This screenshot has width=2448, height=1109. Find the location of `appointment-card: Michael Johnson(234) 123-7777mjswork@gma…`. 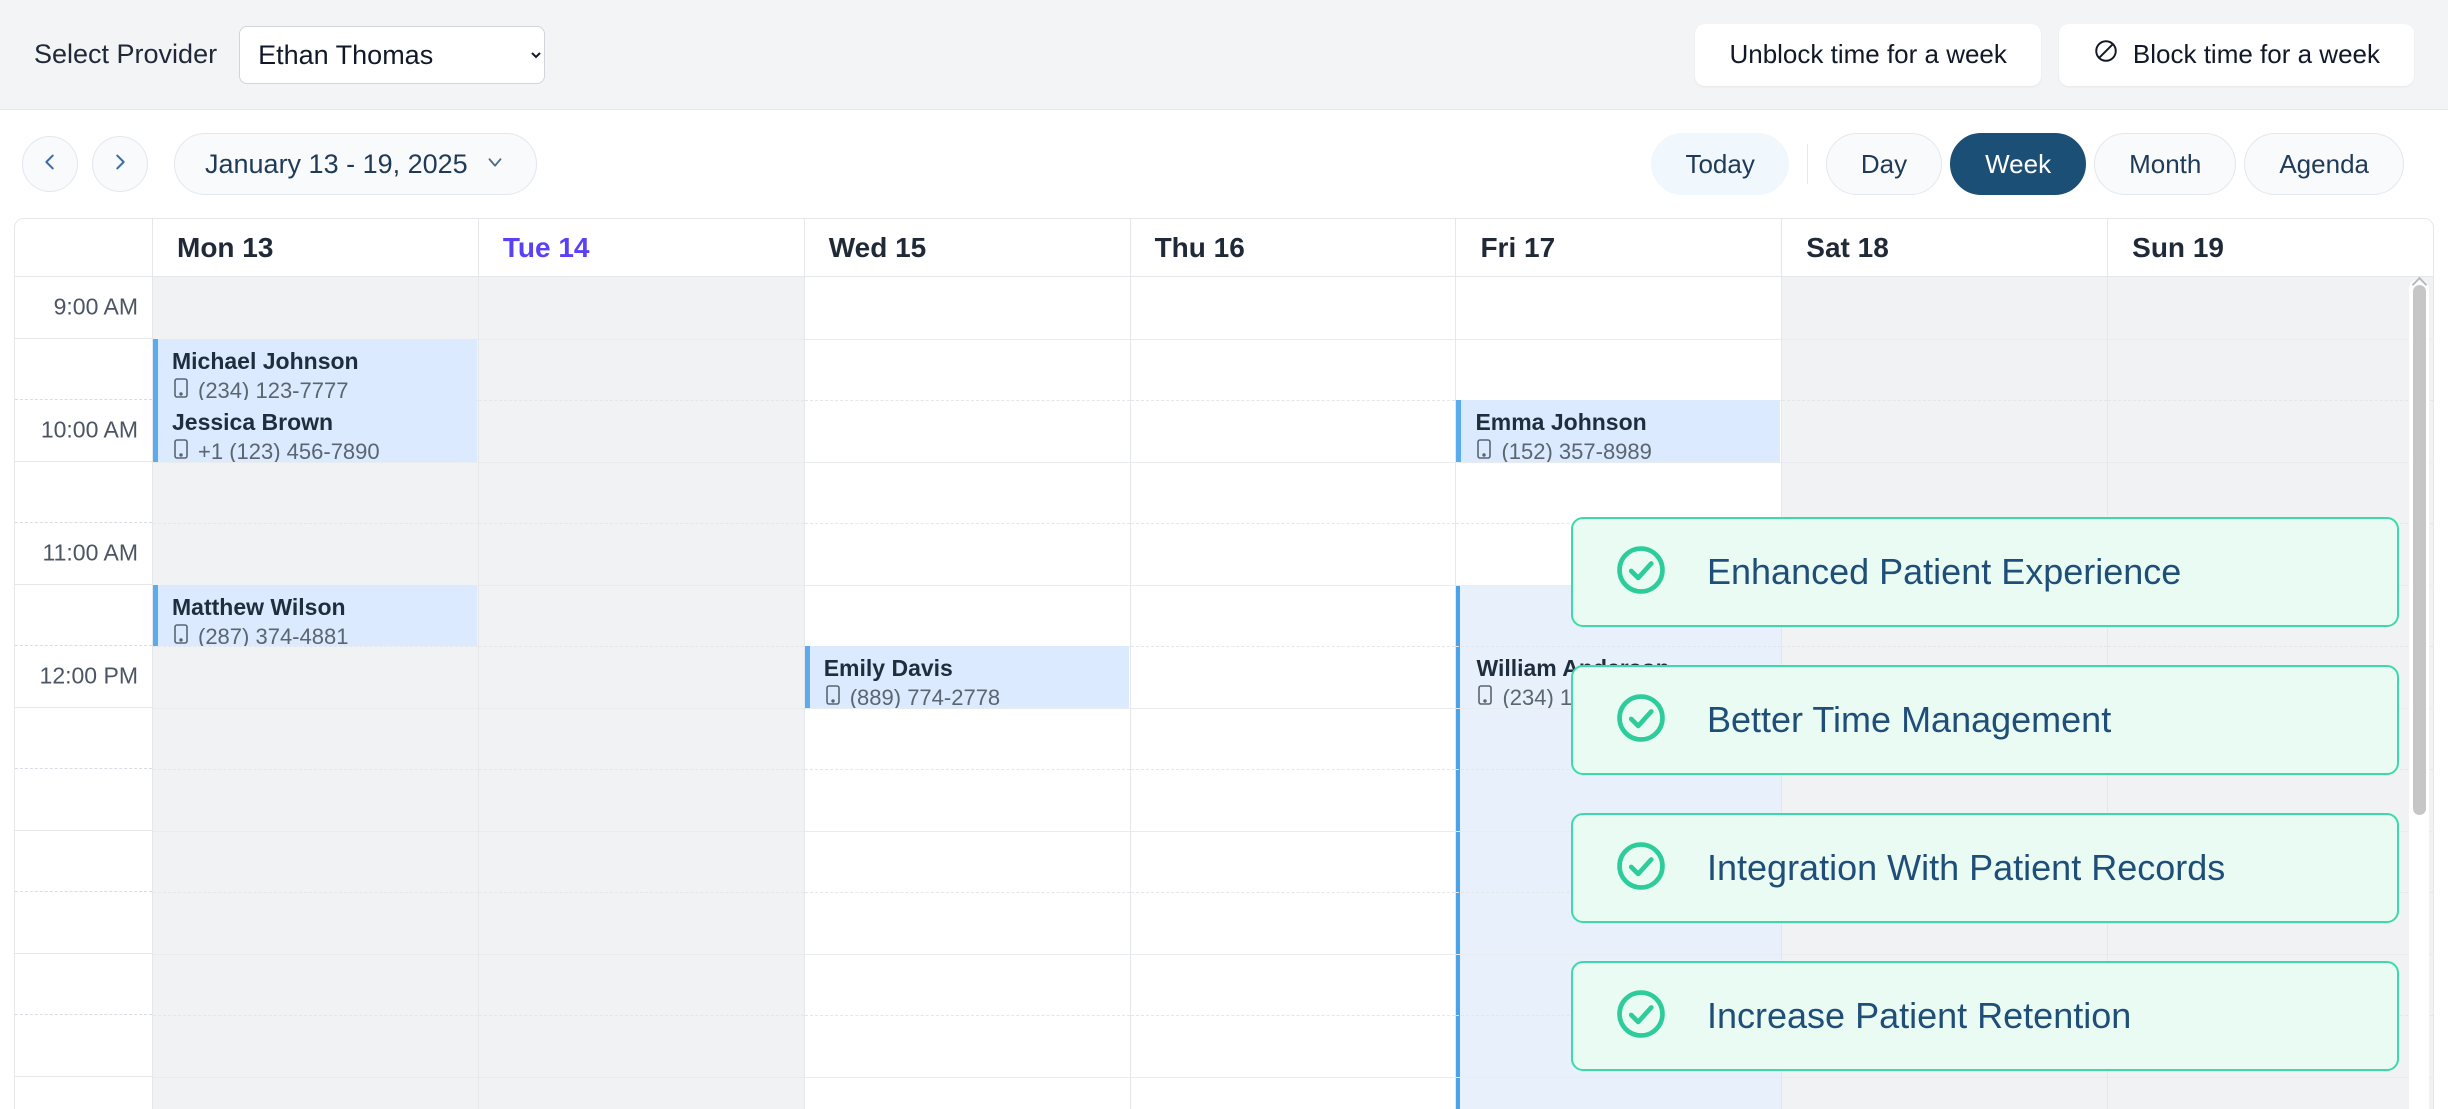

appointment-card: Michael Johnson(234) 123-7777mjswork@gma… is located at coordinates (315, 369).